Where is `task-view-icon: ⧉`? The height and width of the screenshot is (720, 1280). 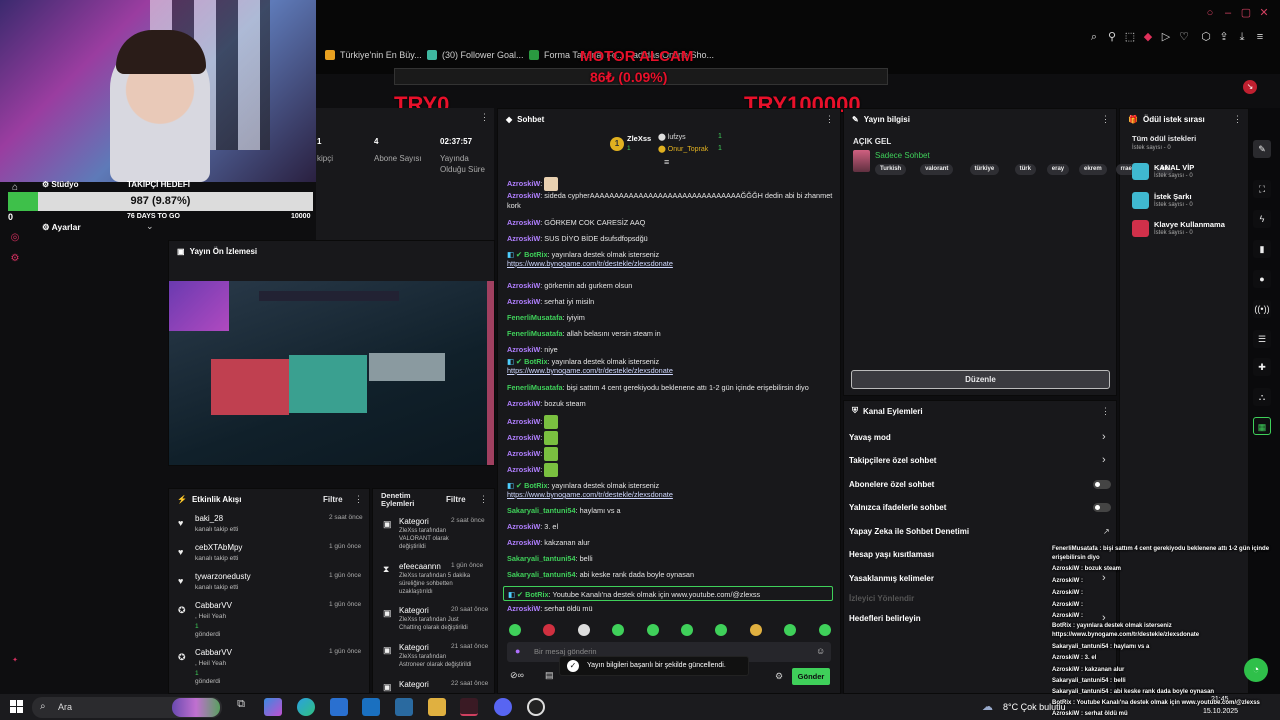 task-view-icon: ⧉ is located at coordinates (241, 707).